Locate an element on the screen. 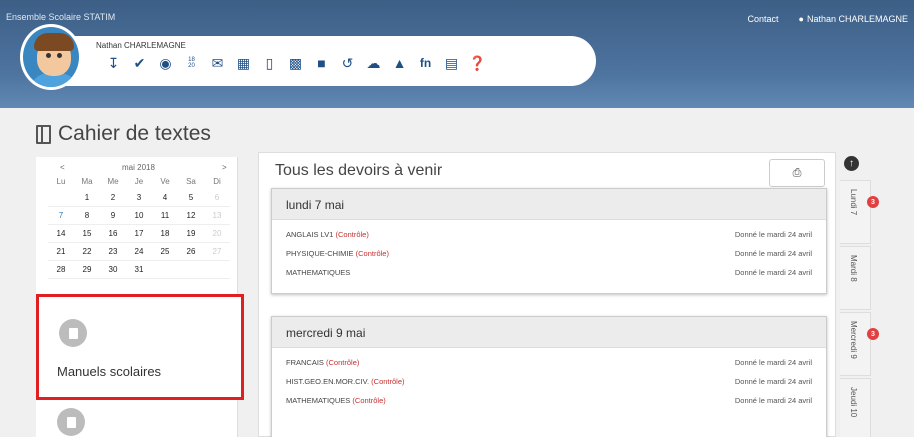  calendar-day: 12 is located at coordinates (191, 216).